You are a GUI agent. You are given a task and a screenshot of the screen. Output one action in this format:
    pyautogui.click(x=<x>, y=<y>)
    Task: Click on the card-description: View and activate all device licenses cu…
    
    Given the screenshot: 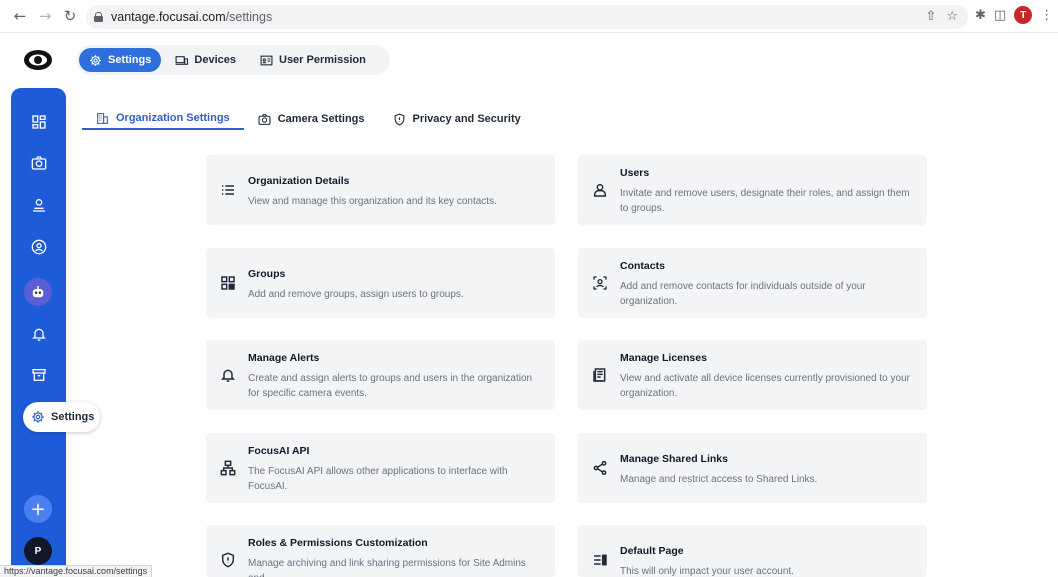 What is the action you would take?
    pyautogui.click(x=765, y=386)
    